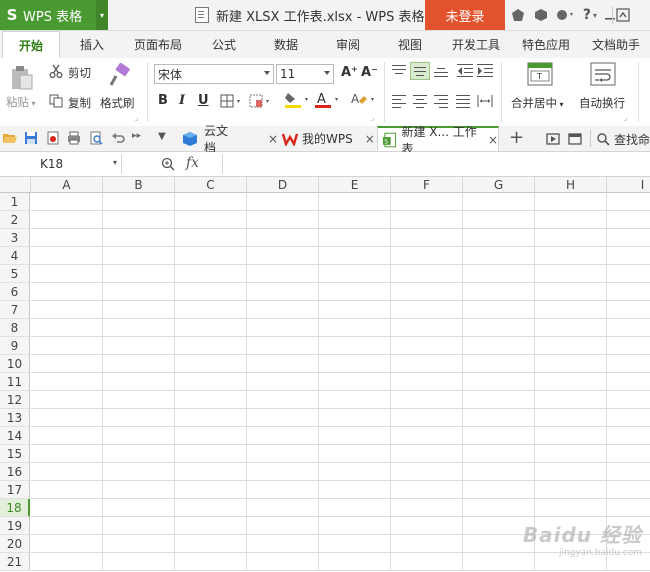  I want to click on column-header-h: H, so click(571, 185).